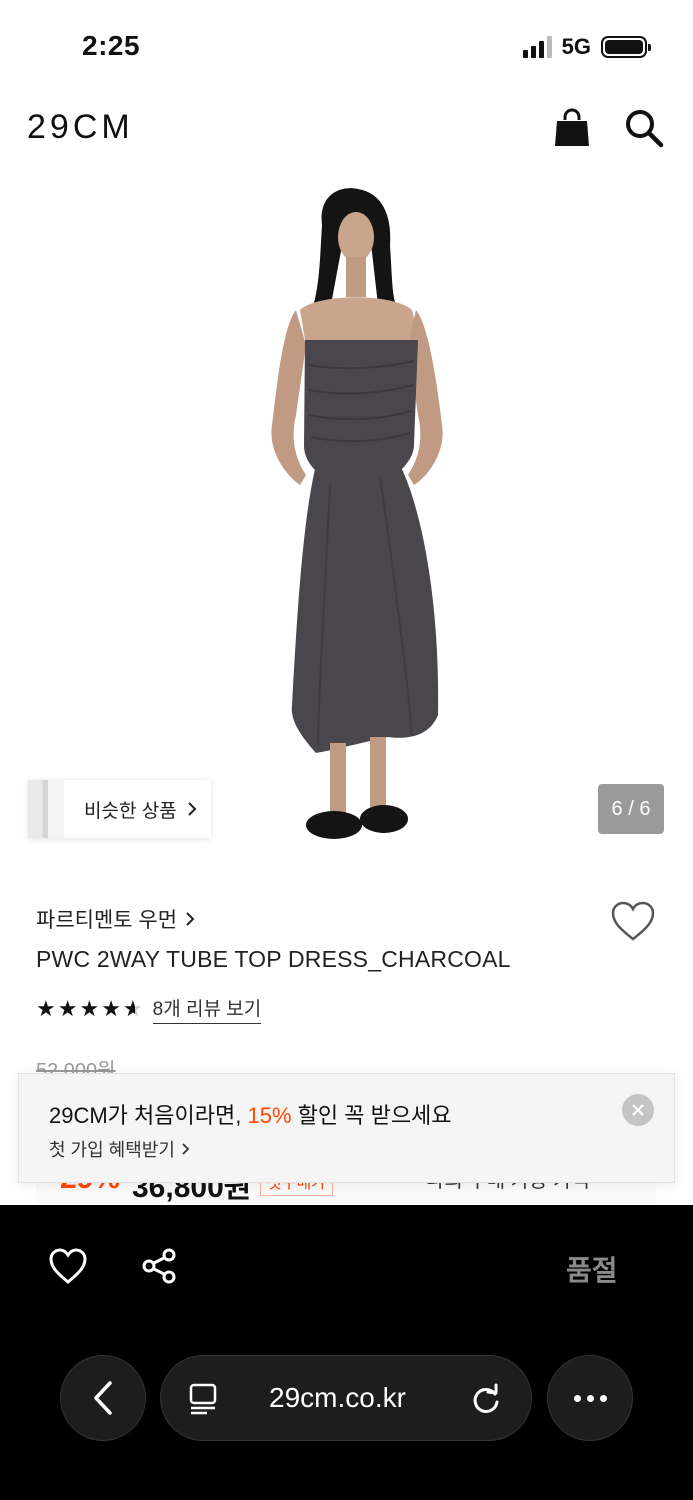 The width and height of the screenshot is (693, 1500). Describe the element at coordinates (337, 1397) in the screenshot. I see `url-text: 29cm.co.kr` at that location.